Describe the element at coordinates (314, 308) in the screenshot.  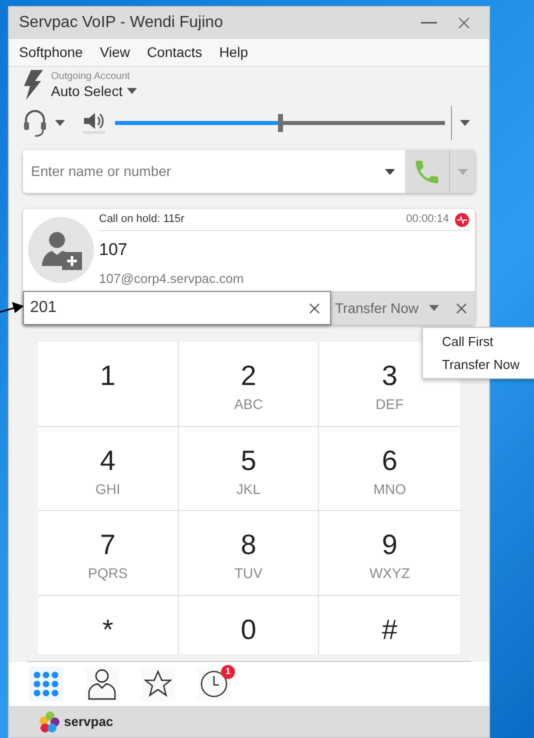
I see `clear-icon` at that location.